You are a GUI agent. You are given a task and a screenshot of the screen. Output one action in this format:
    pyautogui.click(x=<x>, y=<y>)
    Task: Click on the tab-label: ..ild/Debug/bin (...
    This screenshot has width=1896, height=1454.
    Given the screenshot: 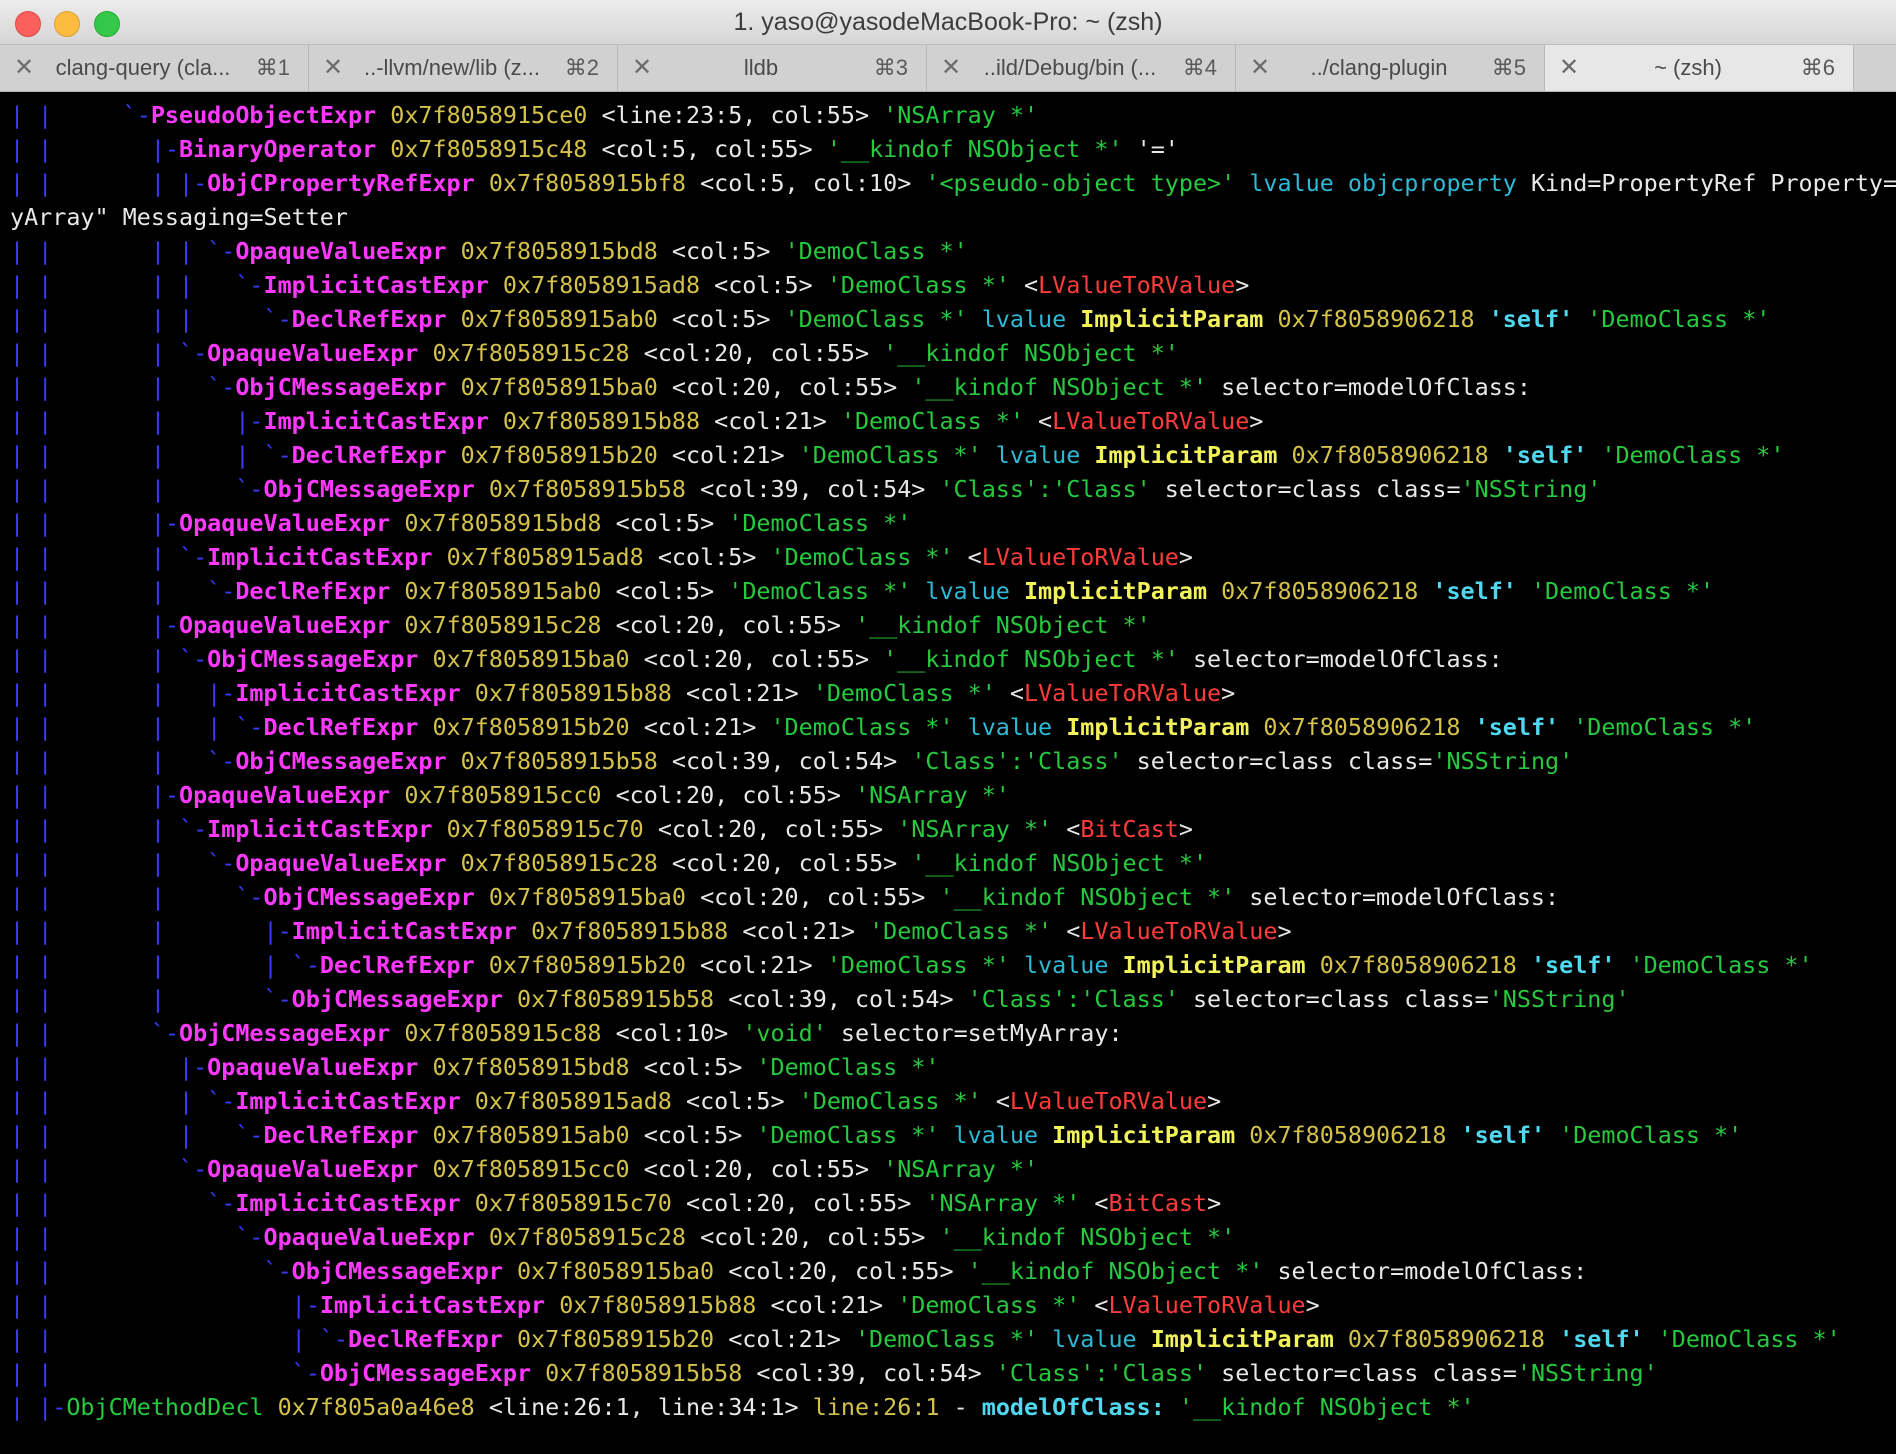 What is the action you would take?
    pyautogui.click(x=1070, y=67)
    